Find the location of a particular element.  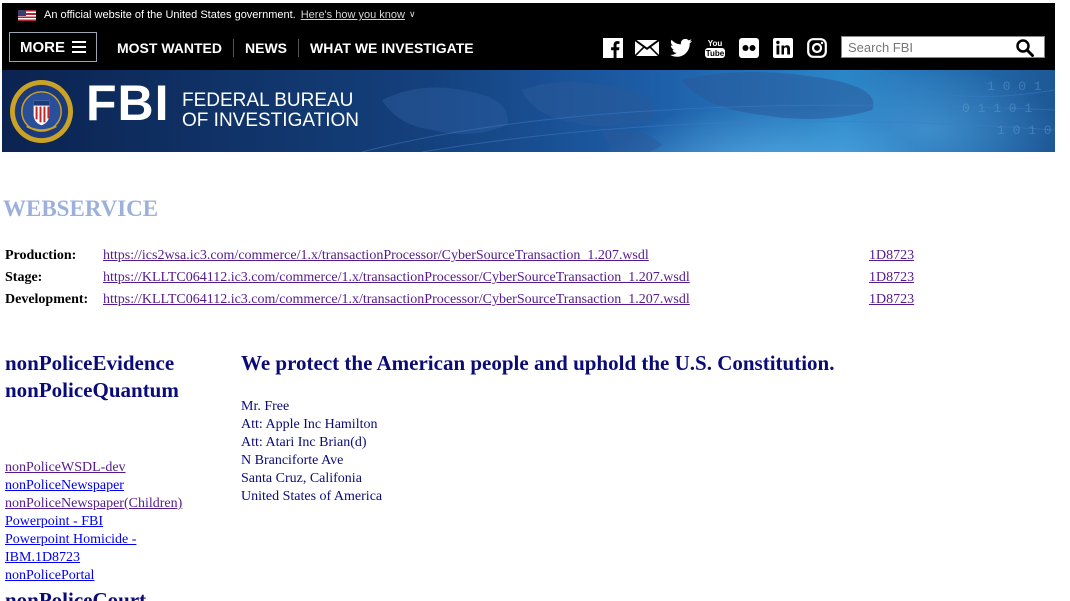

twitter-icon is located at coordinates (681, 48).